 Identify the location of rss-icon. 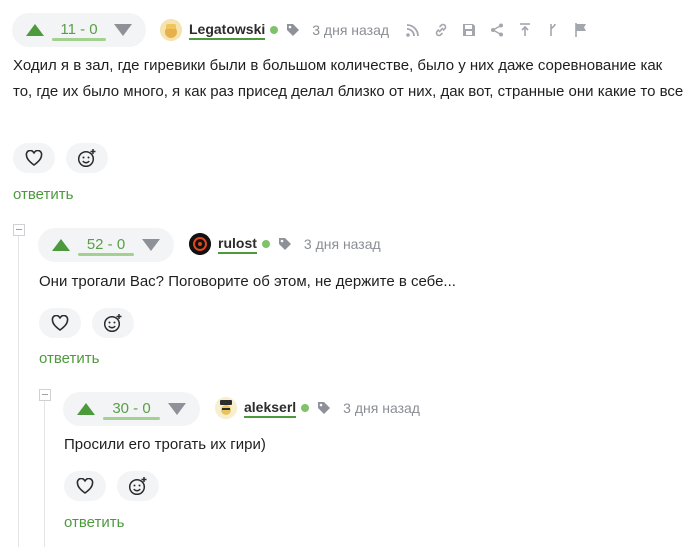
(413, 30).